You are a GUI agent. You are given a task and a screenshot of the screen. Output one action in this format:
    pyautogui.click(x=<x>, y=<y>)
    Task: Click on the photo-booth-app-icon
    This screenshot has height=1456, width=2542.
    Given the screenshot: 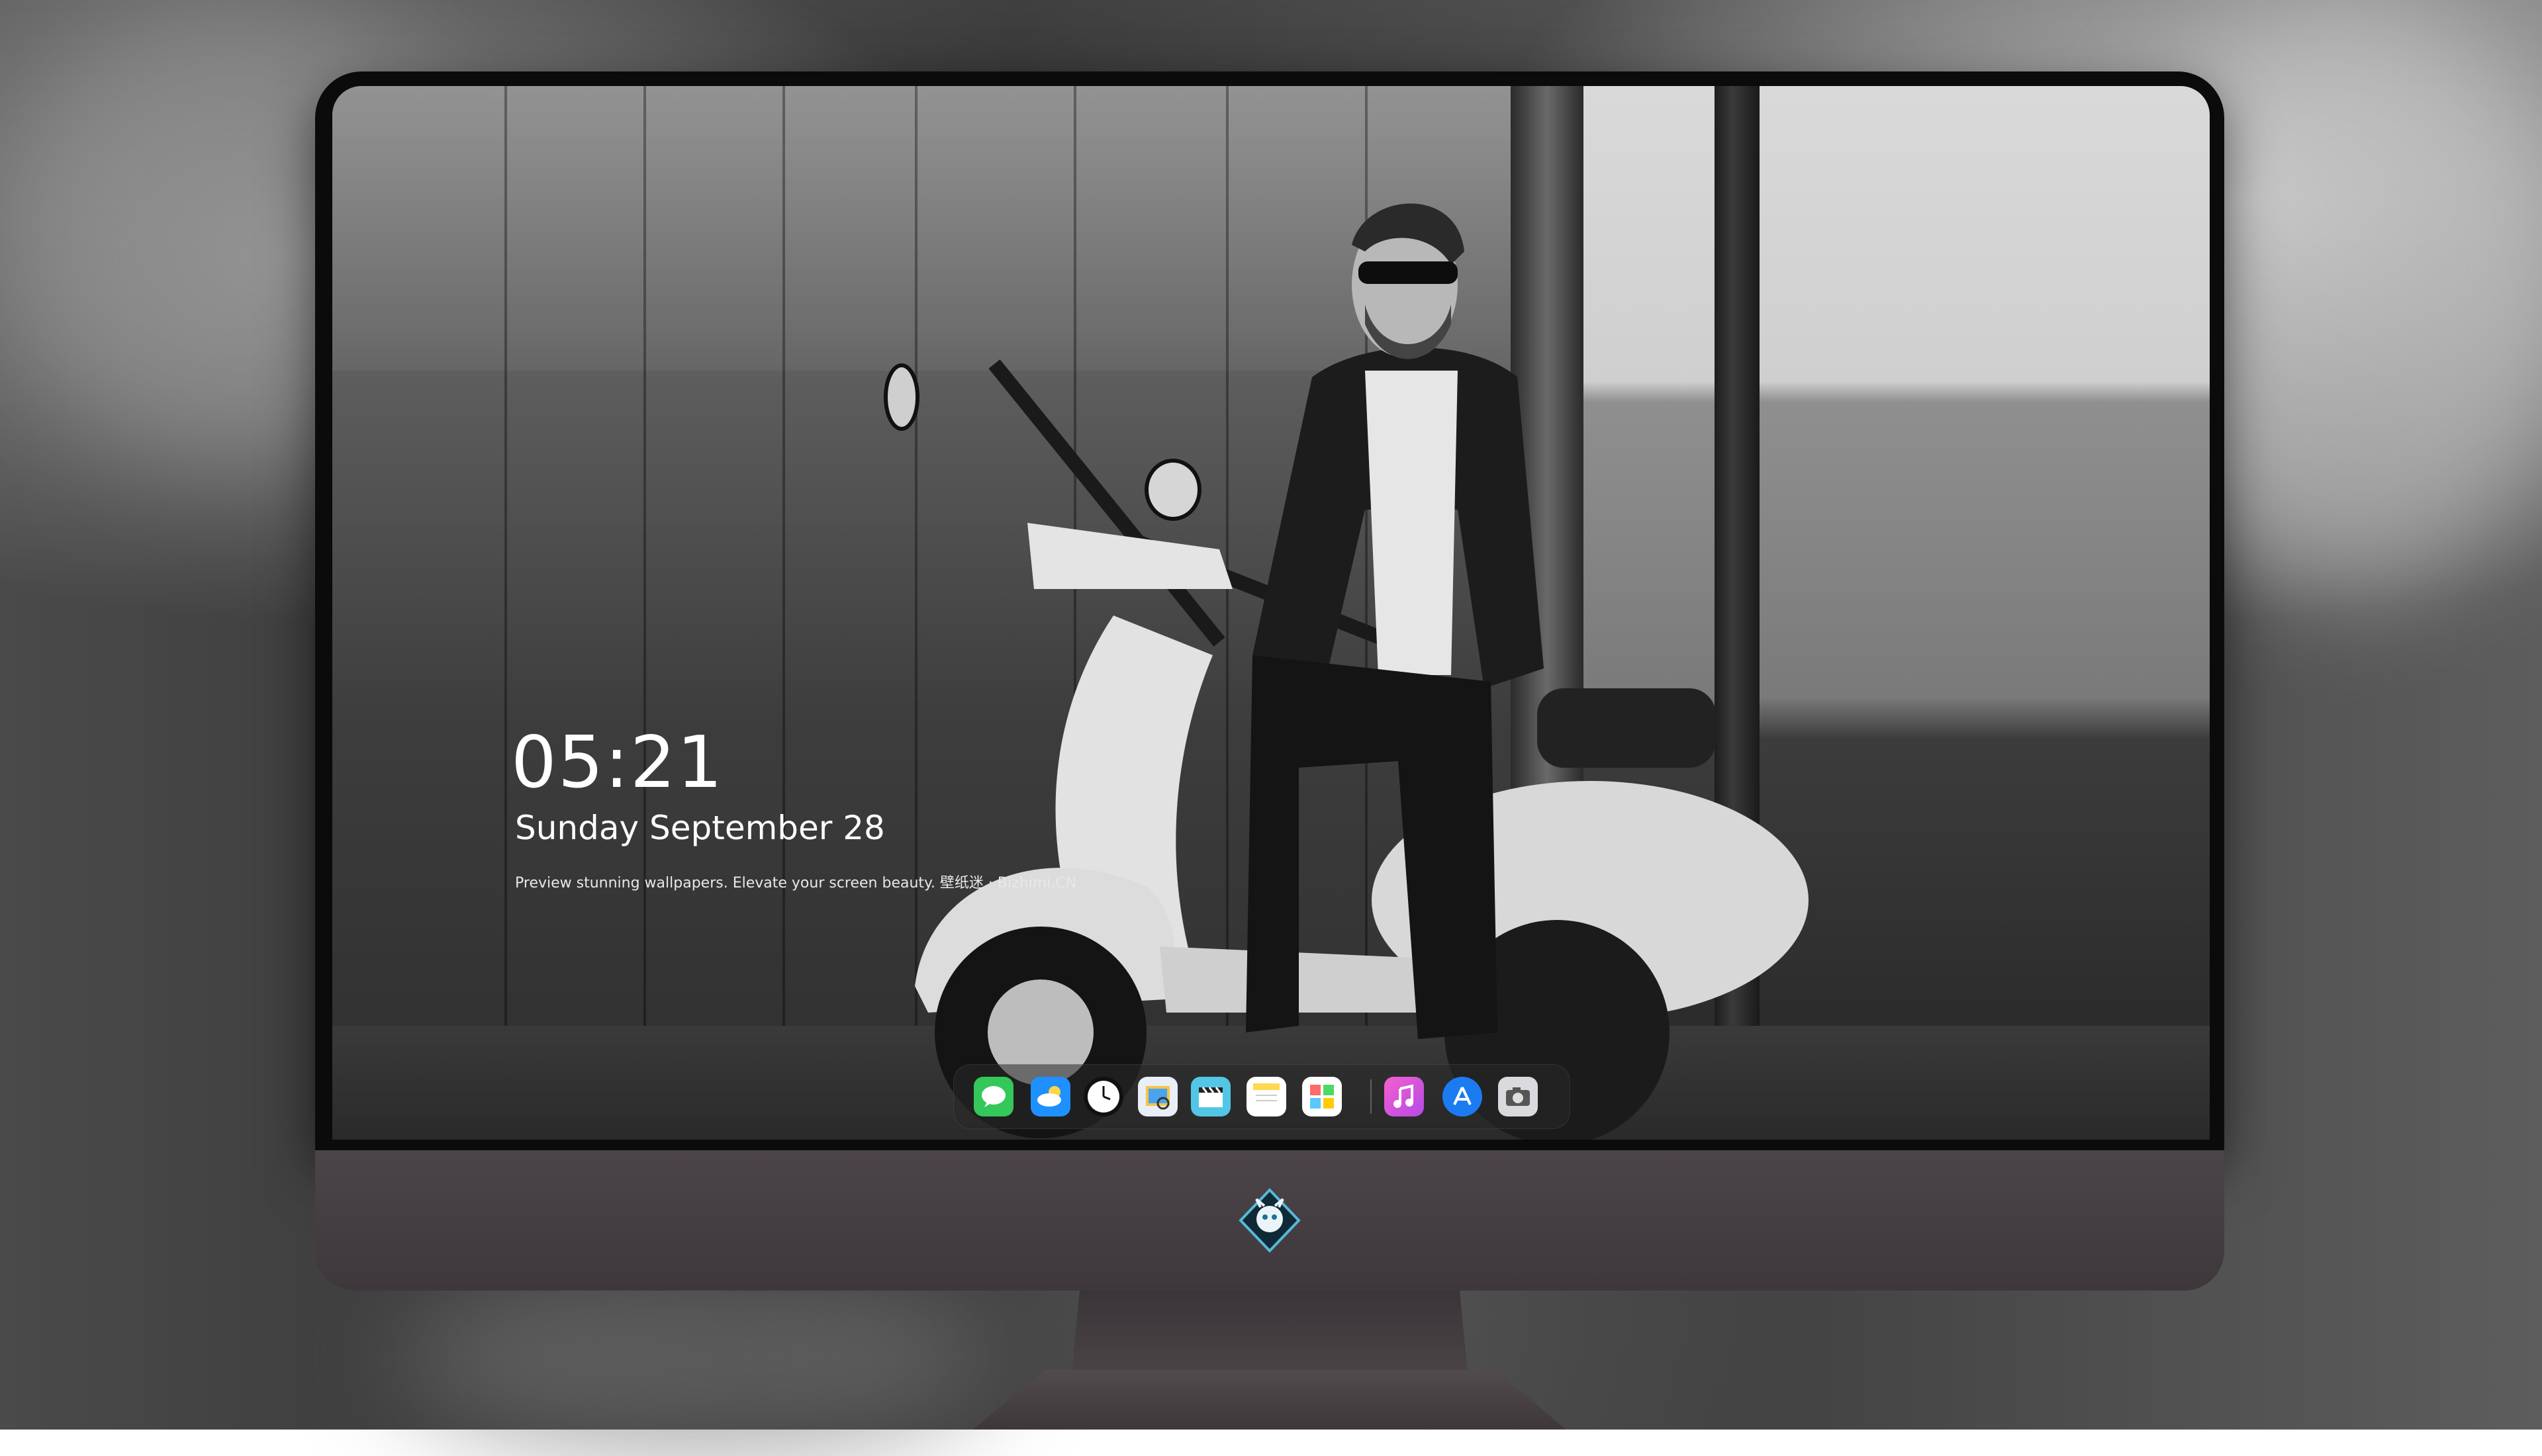 What is the action you would take?
    pyautogui.click(x=1322, y=1096)
    